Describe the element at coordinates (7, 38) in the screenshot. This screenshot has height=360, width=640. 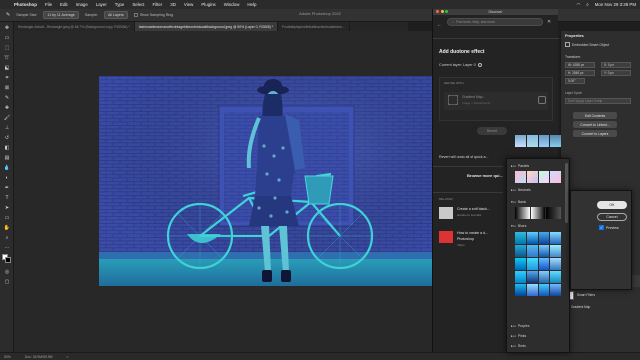
I see `artboard-tool-icon: ▭` at that location.